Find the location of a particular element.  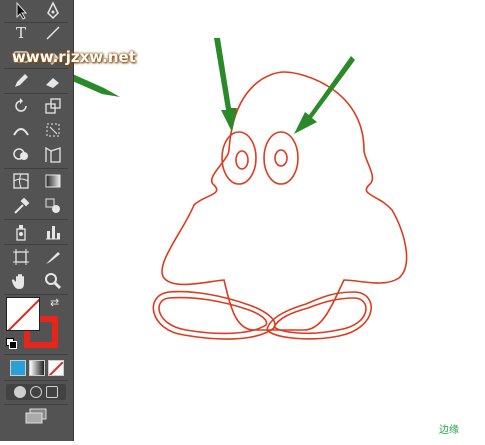

blend-icon is located at coordinates (52, 205).